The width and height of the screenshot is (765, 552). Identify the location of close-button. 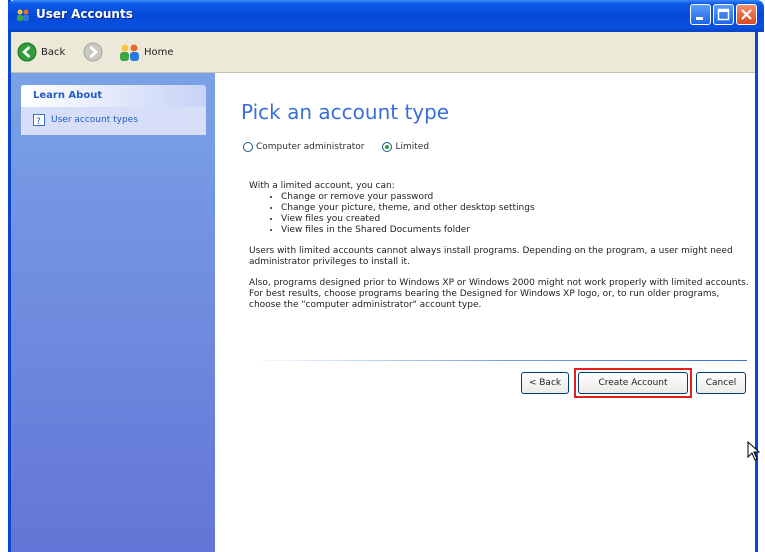
(746, 14).